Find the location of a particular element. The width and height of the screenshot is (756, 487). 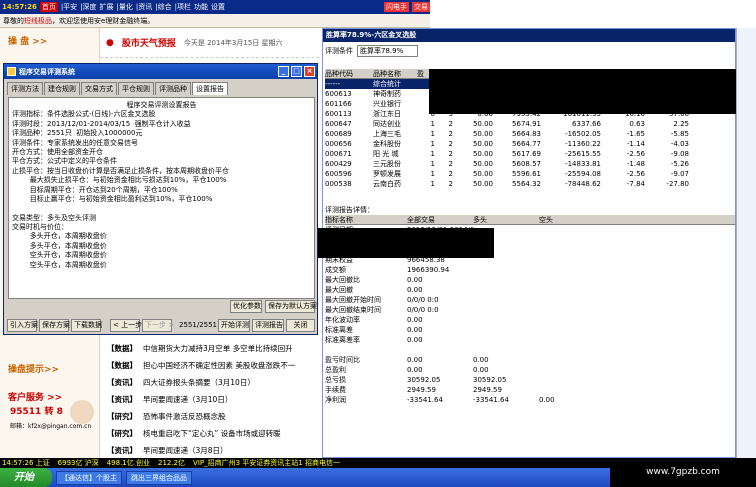

close-button: 关闭 is located at coordinates (300, 325).